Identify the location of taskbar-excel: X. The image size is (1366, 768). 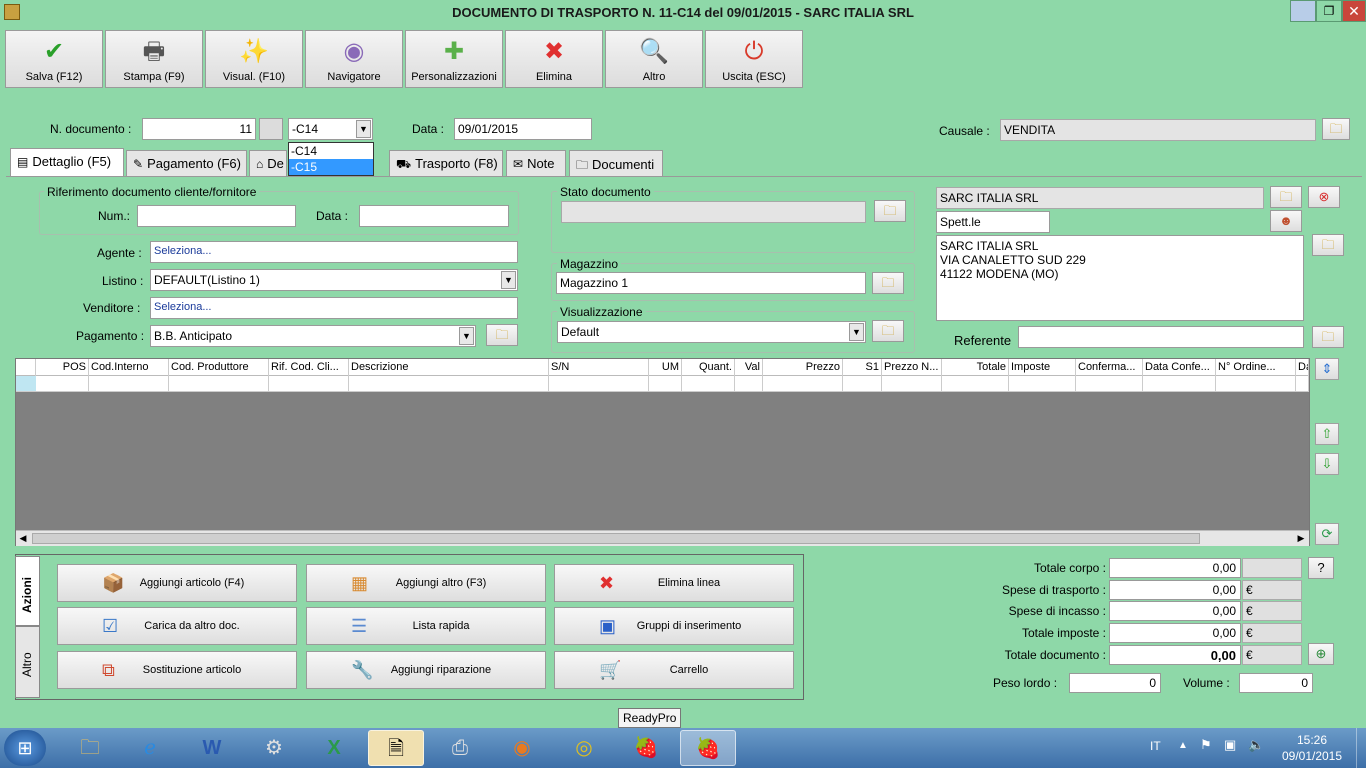
(334, 748).